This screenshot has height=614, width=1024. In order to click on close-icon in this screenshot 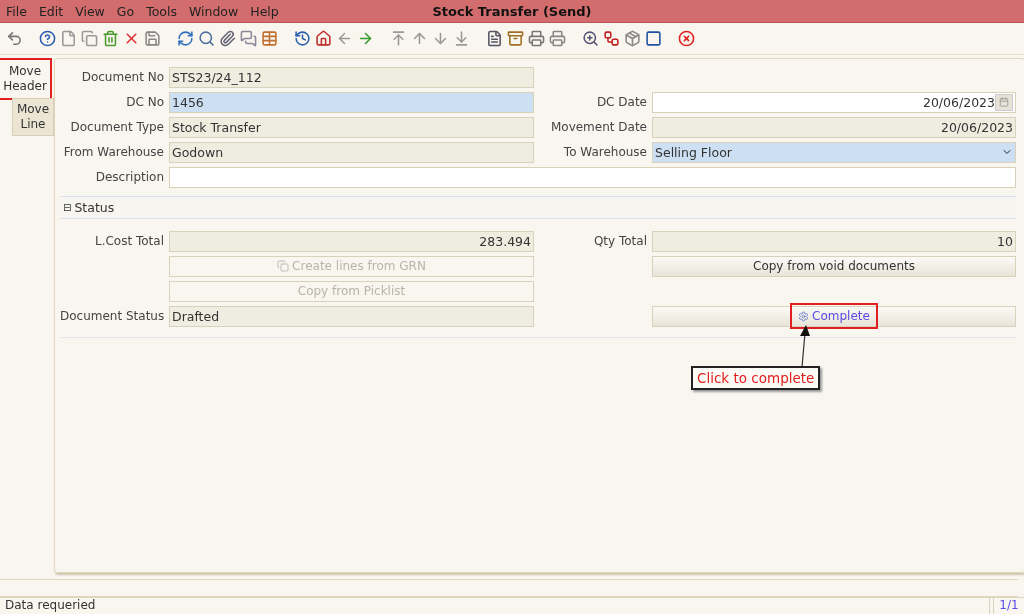, I will do `click(686, 38)`.